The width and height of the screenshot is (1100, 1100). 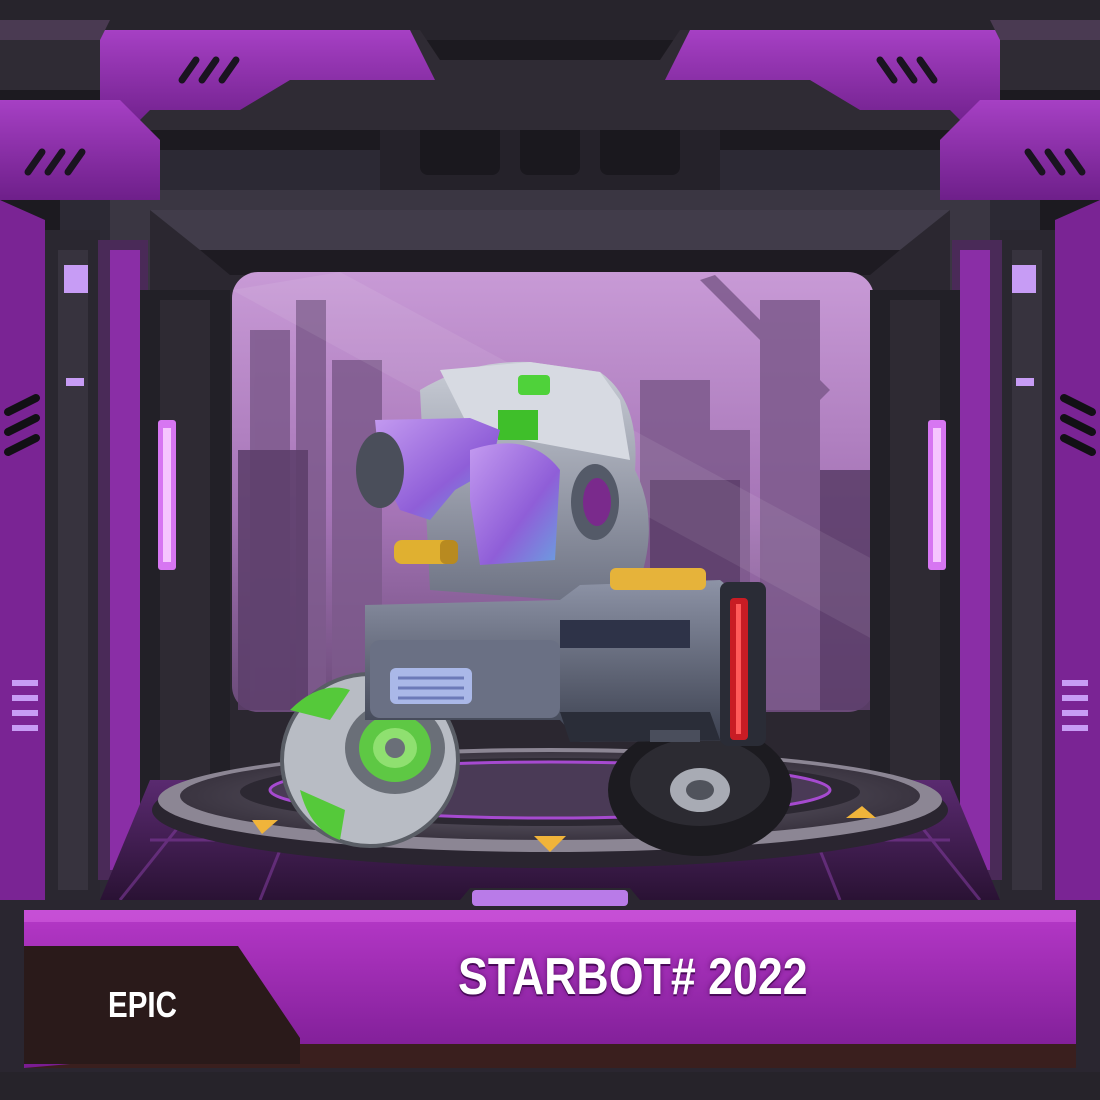 What do you see at coordinates (142, 1004) in the screenshot?
I see `rarity-label: EPIC` at bounding box center [142, 1004].